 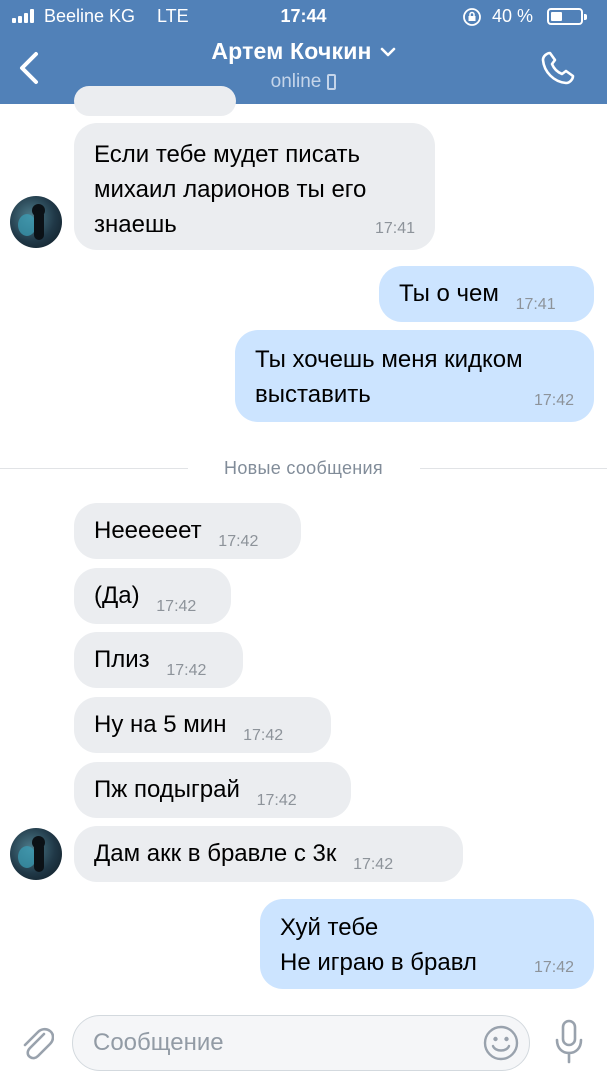 I want to click on emoji-icon, so click(x=501, y=1043).